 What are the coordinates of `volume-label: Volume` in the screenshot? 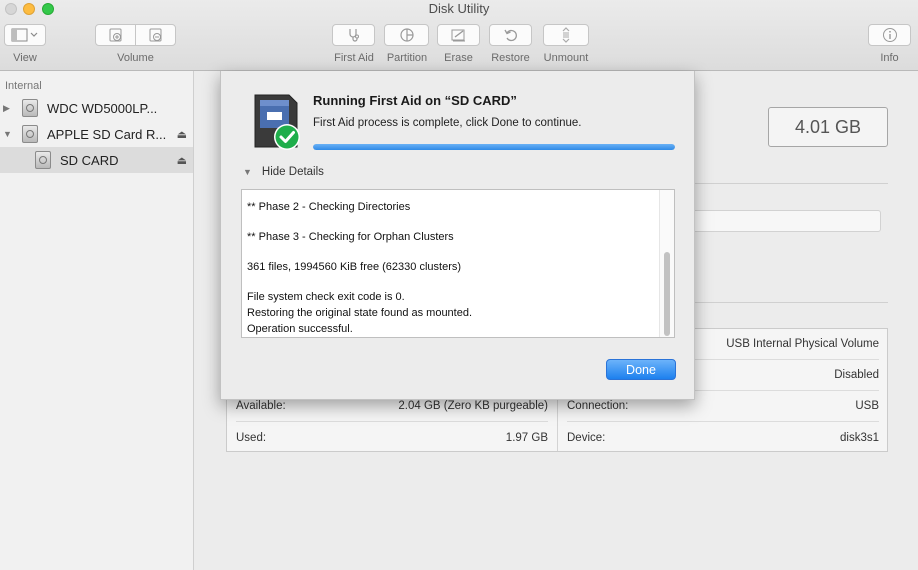 It's located at (135, 58).